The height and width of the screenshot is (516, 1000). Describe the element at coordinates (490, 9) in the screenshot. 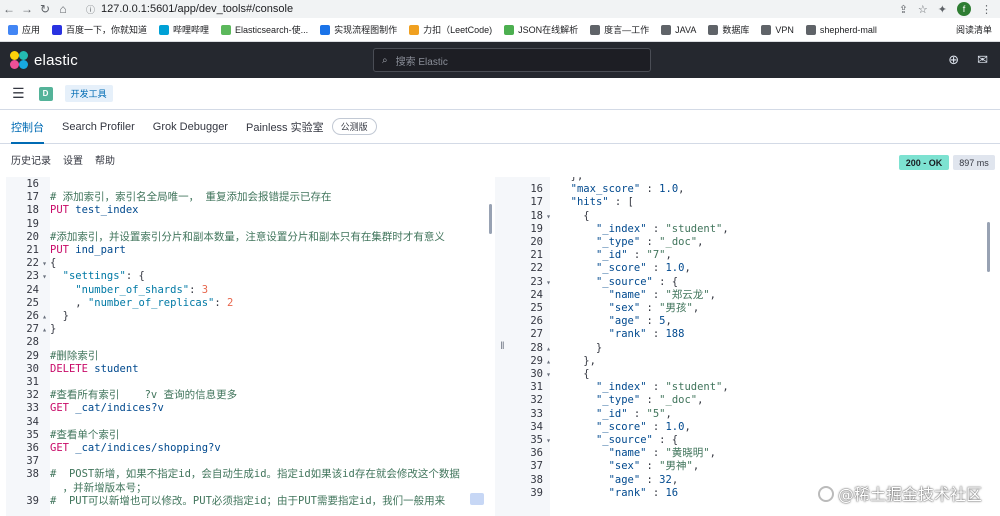

I see `address-bar: ⓘ 127.0.0.1:5601/app/dev_tools#/console` at that location.